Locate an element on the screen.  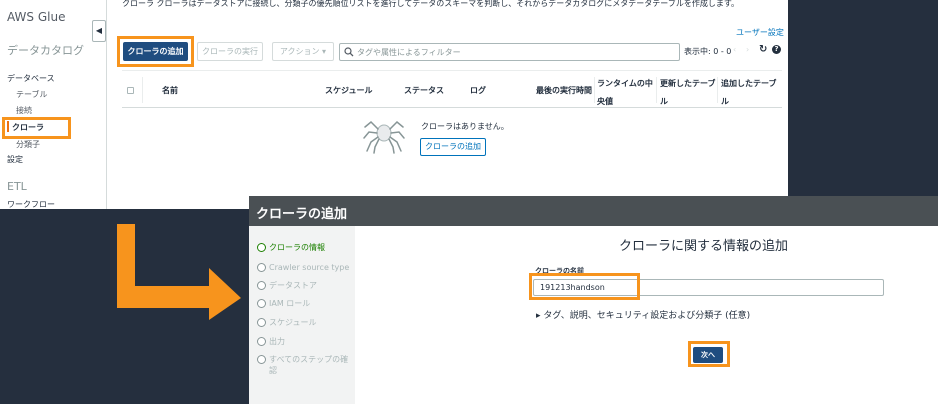
step-label: データストア is located at coordinates (293, 285).